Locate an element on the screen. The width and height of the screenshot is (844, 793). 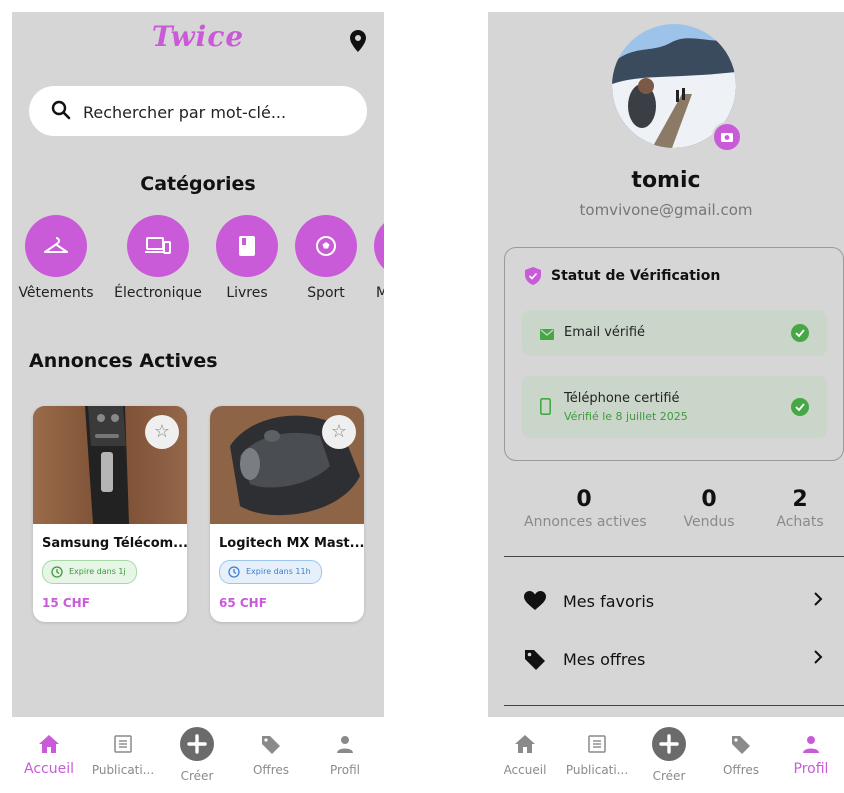
stat-label: Achats is located at coordinates (800, 522).